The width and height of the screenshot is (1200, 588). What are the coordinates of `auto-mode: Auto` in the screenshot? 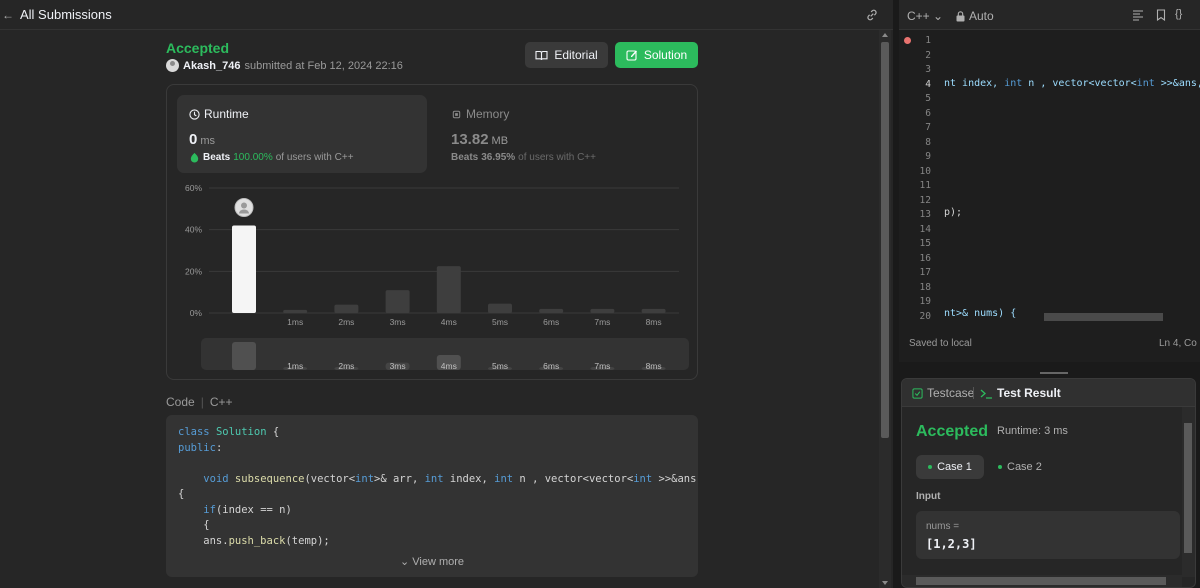 It's located at (975, 16).